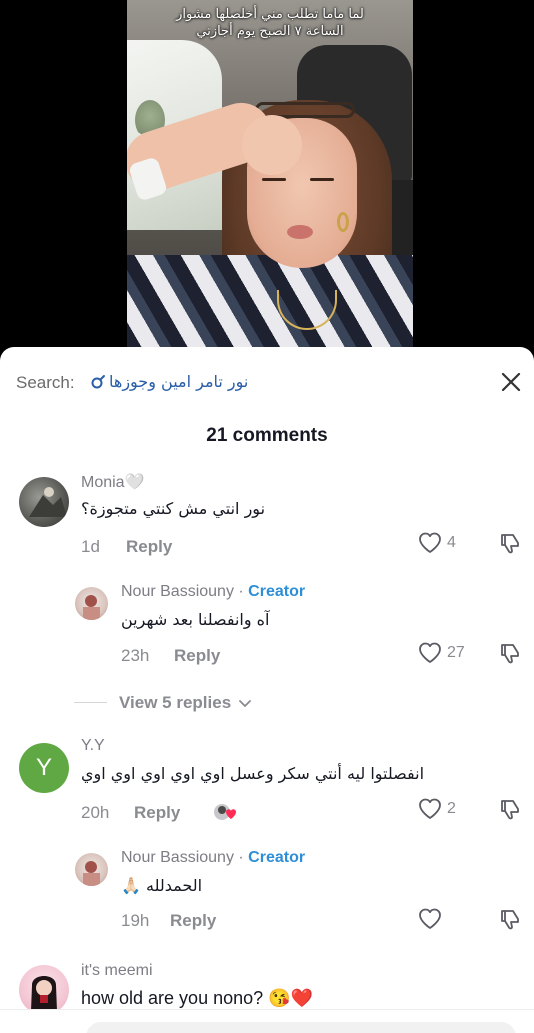  I want to click on search-term-link: نور تامر امين وجوزها, so click(178, 381).